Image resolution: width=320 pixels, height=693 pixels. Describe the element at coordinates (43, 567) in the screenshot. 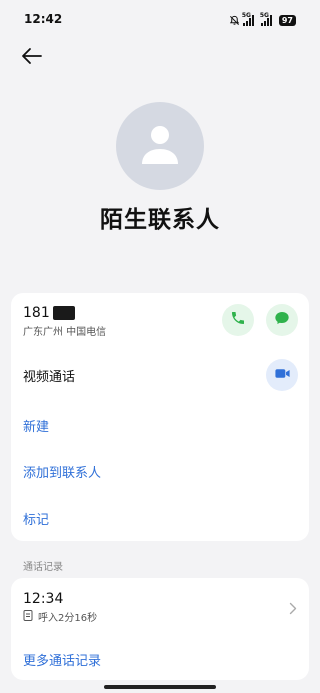

I see `call-log-section-title: 通话记录` at that location.